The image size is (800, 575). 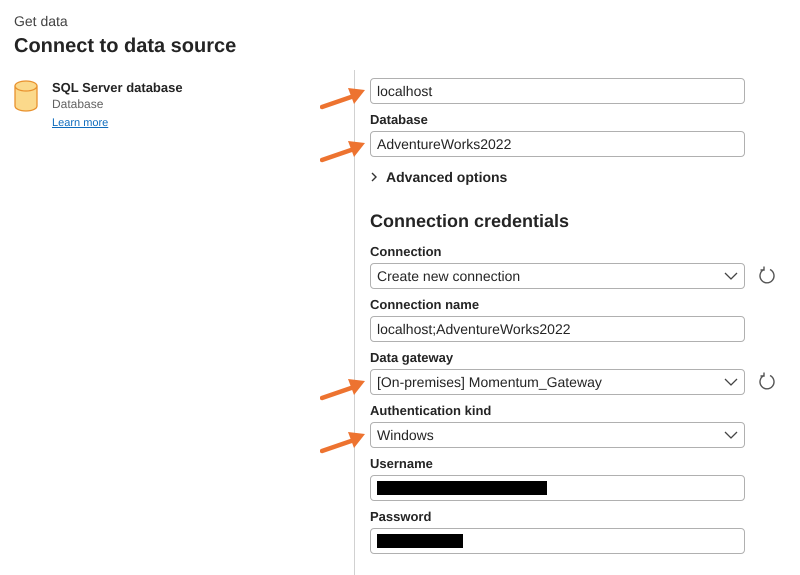 What do you see at coordinates (41, 21) in the screenshot?
I see `breadcrumb: Get data` at bounding box center [41, 21].